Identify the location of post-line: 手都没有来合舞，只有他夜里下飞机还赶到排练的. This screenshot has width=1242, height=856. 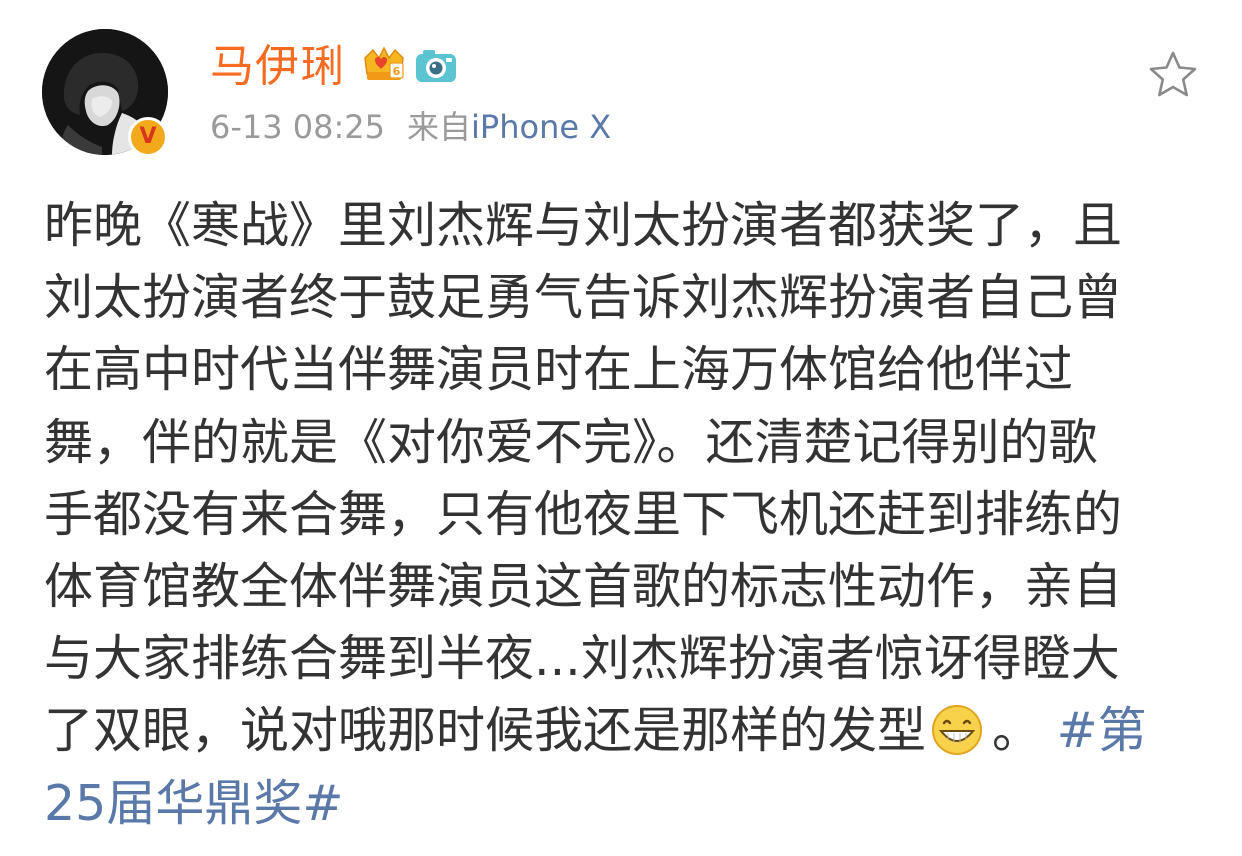
(583, 514).